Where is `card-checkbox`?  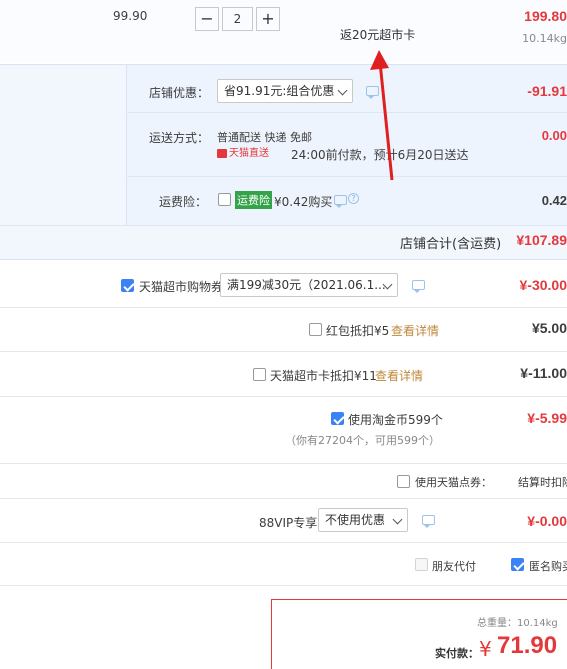
card-checkbox is located at coordinates (259, 374).